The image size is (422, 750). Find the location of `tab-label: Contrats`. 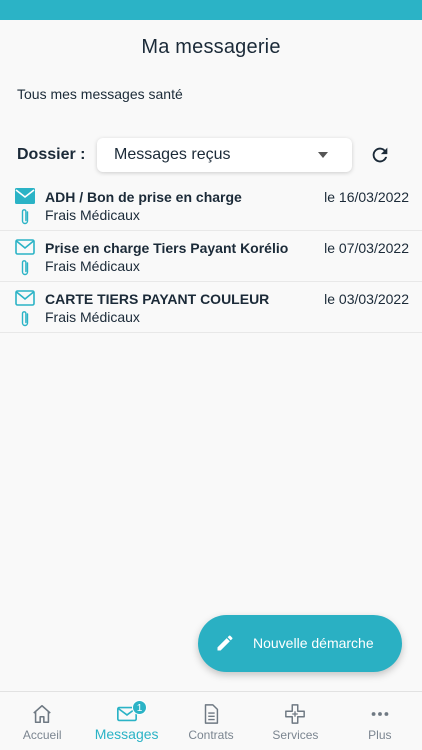

tab-label: Contrats is located at coordinates (211, 735).